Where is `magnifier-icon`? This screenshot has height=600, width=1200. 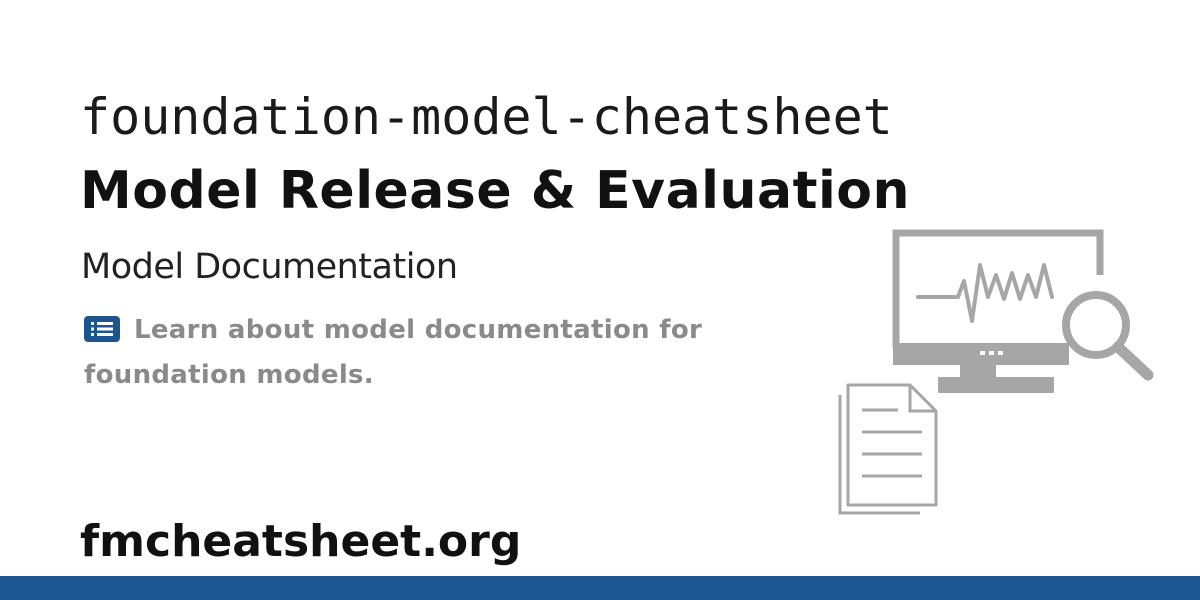 magnifier-icon is located at coordinates (1108, 336).